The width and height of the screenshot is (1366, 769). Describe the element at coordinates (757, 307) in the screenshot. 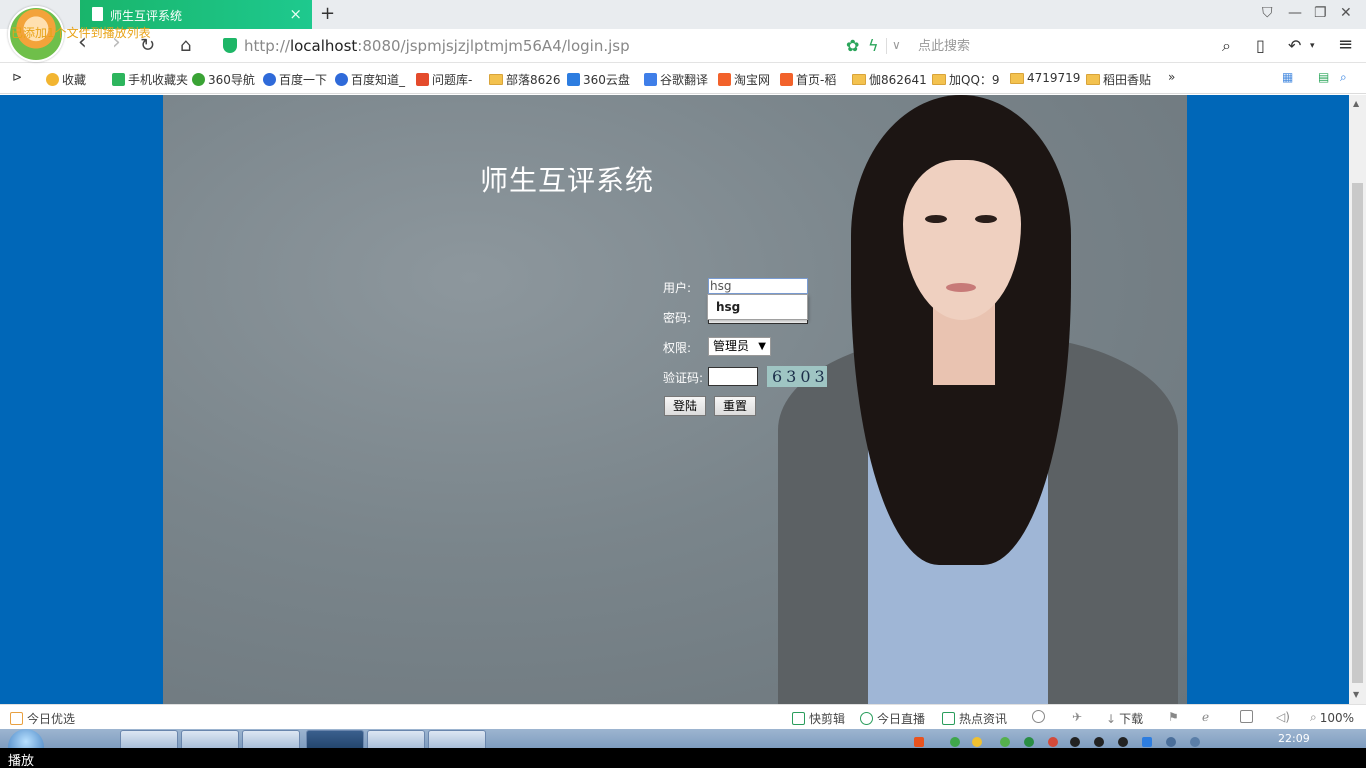

I see `autocomplete-dropdown: hsg` at that location.